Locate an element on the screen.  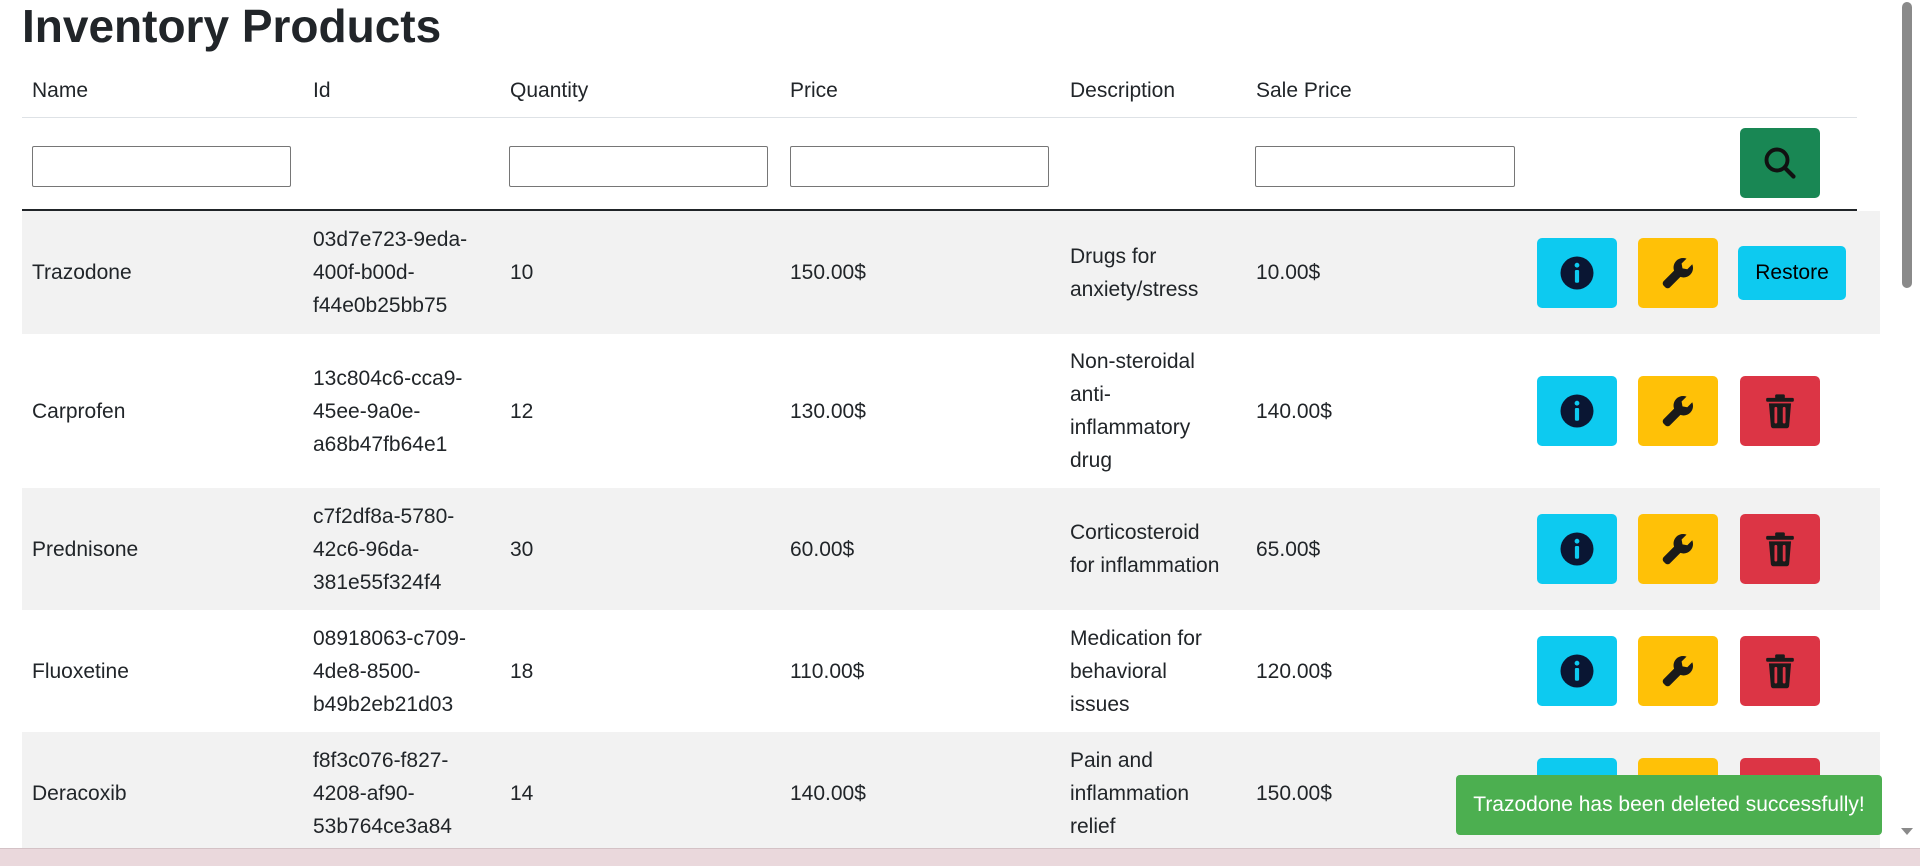
toast-notification: Trazodone has been deleted successfully! is located at coordinates (1669, 805).